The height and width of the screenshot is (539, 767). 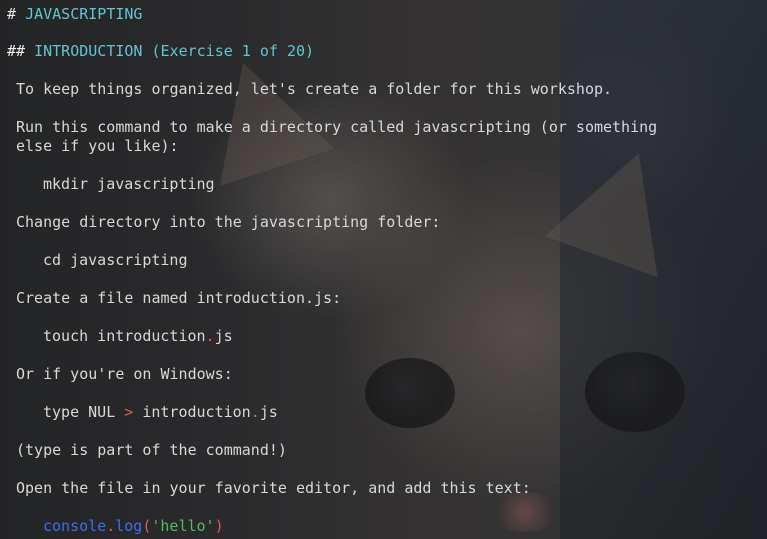 I want to click on code-close-paren: ), so click(x=219, y=526).